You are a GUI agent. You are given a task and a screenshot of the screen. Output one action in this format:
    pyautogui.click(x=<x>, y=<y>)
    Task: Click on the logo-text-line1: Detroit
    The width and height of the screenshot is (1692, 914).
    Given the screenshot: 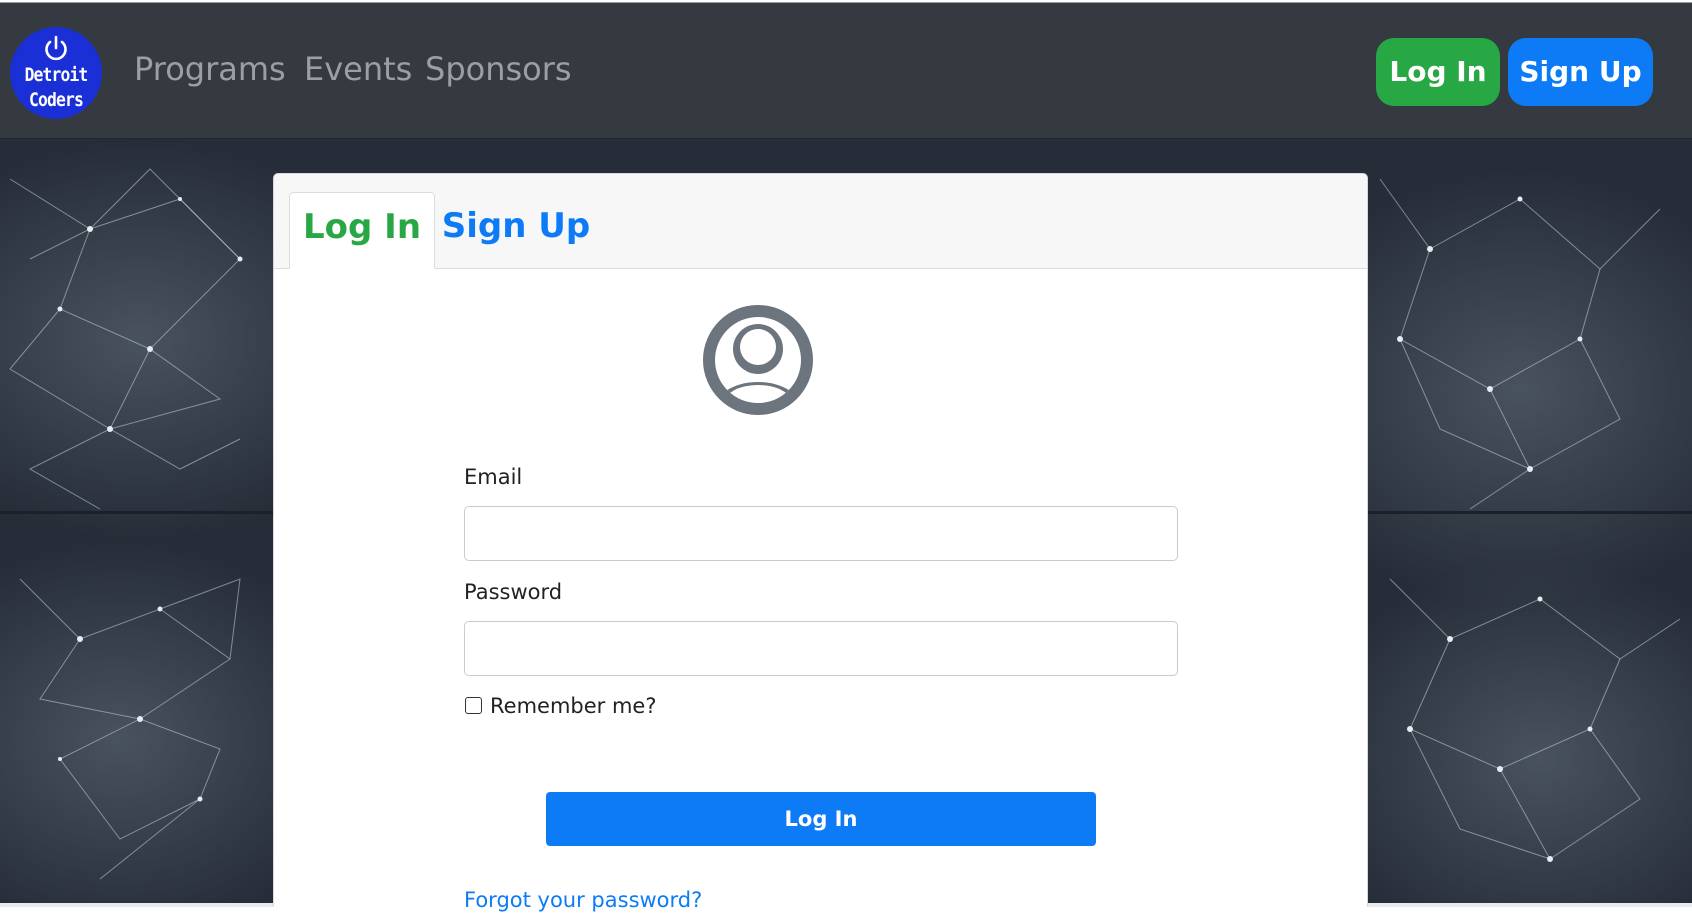 What is the action you would take?
    pyautogui.click(x=56, y=75)
    